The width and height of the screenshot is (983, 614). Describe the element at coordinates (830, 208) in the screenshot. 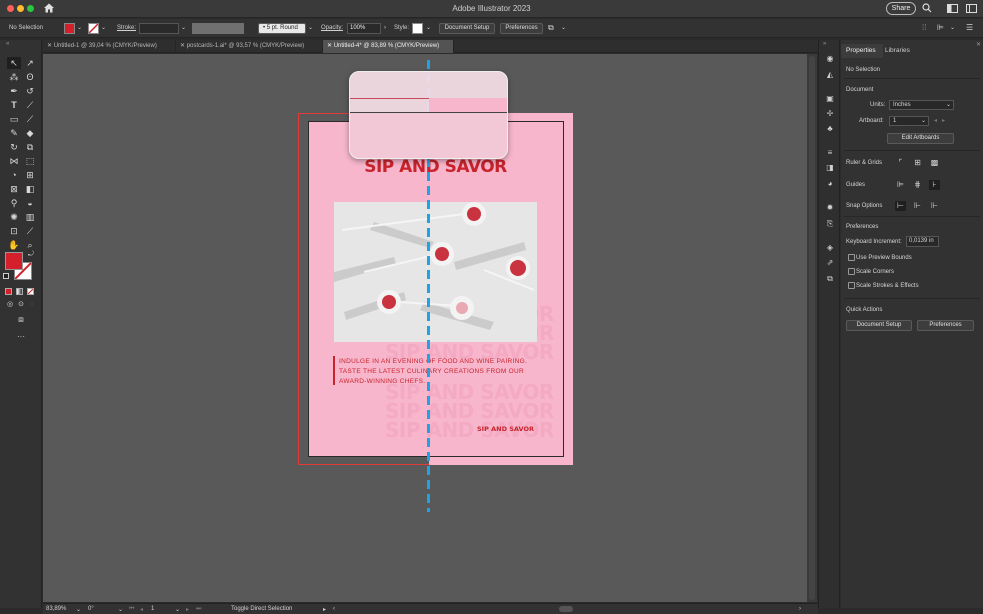

I see `color-panel-icon: ✹` at that location.